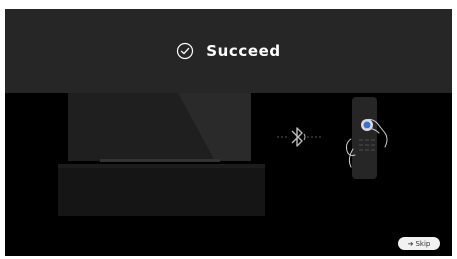  I want to click on arrow-right-icon: ➔, so click(410, 243).